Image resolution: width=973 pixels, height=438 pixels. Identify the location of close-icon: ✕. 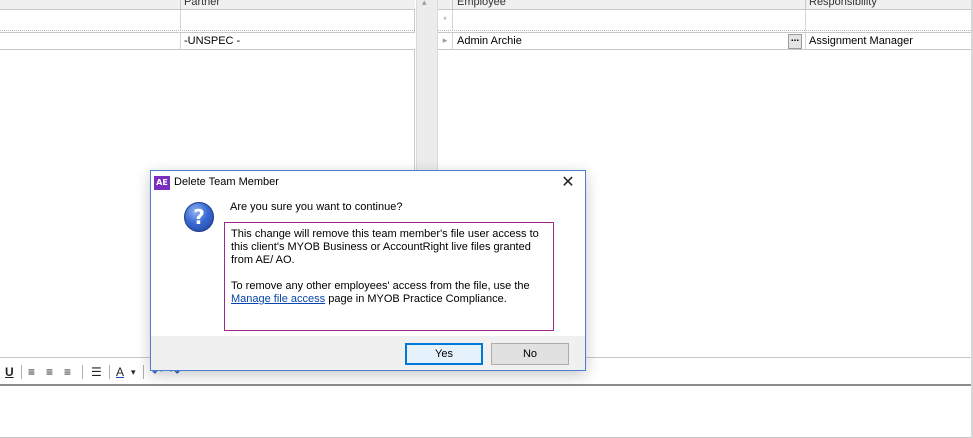
(568, 182).